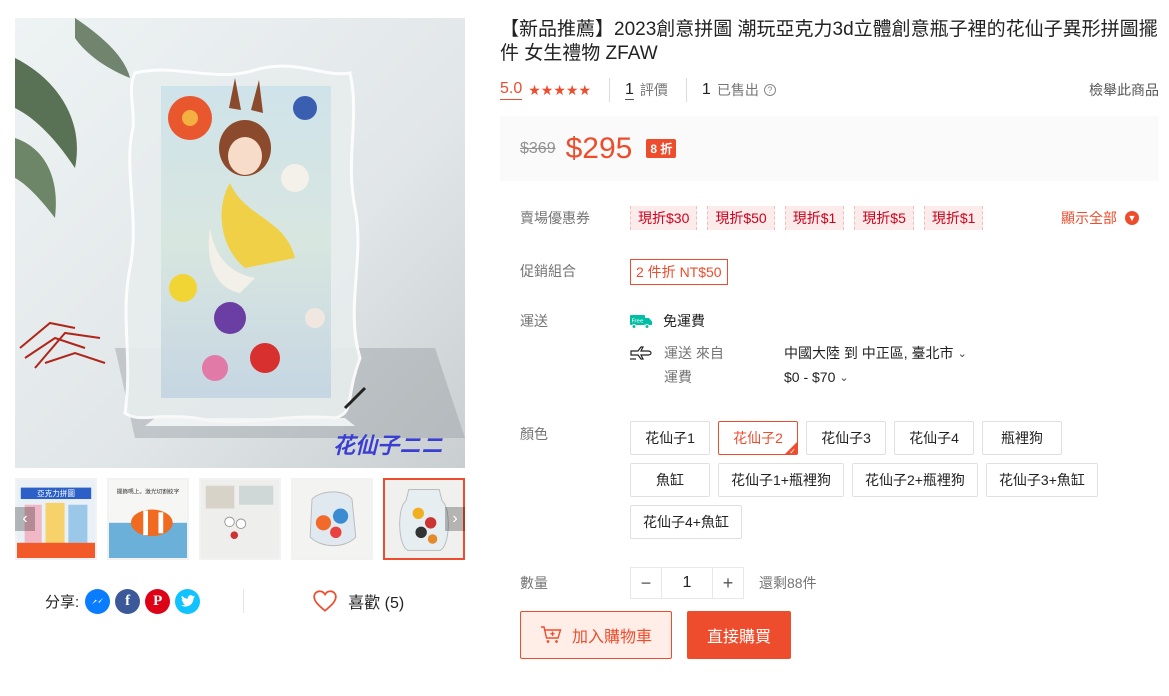 This screenshot has width=1169, height=696. Describe the element at coordinates (934, 438) in the screenshot. I see `variation-option: 花仙子4` at that location.